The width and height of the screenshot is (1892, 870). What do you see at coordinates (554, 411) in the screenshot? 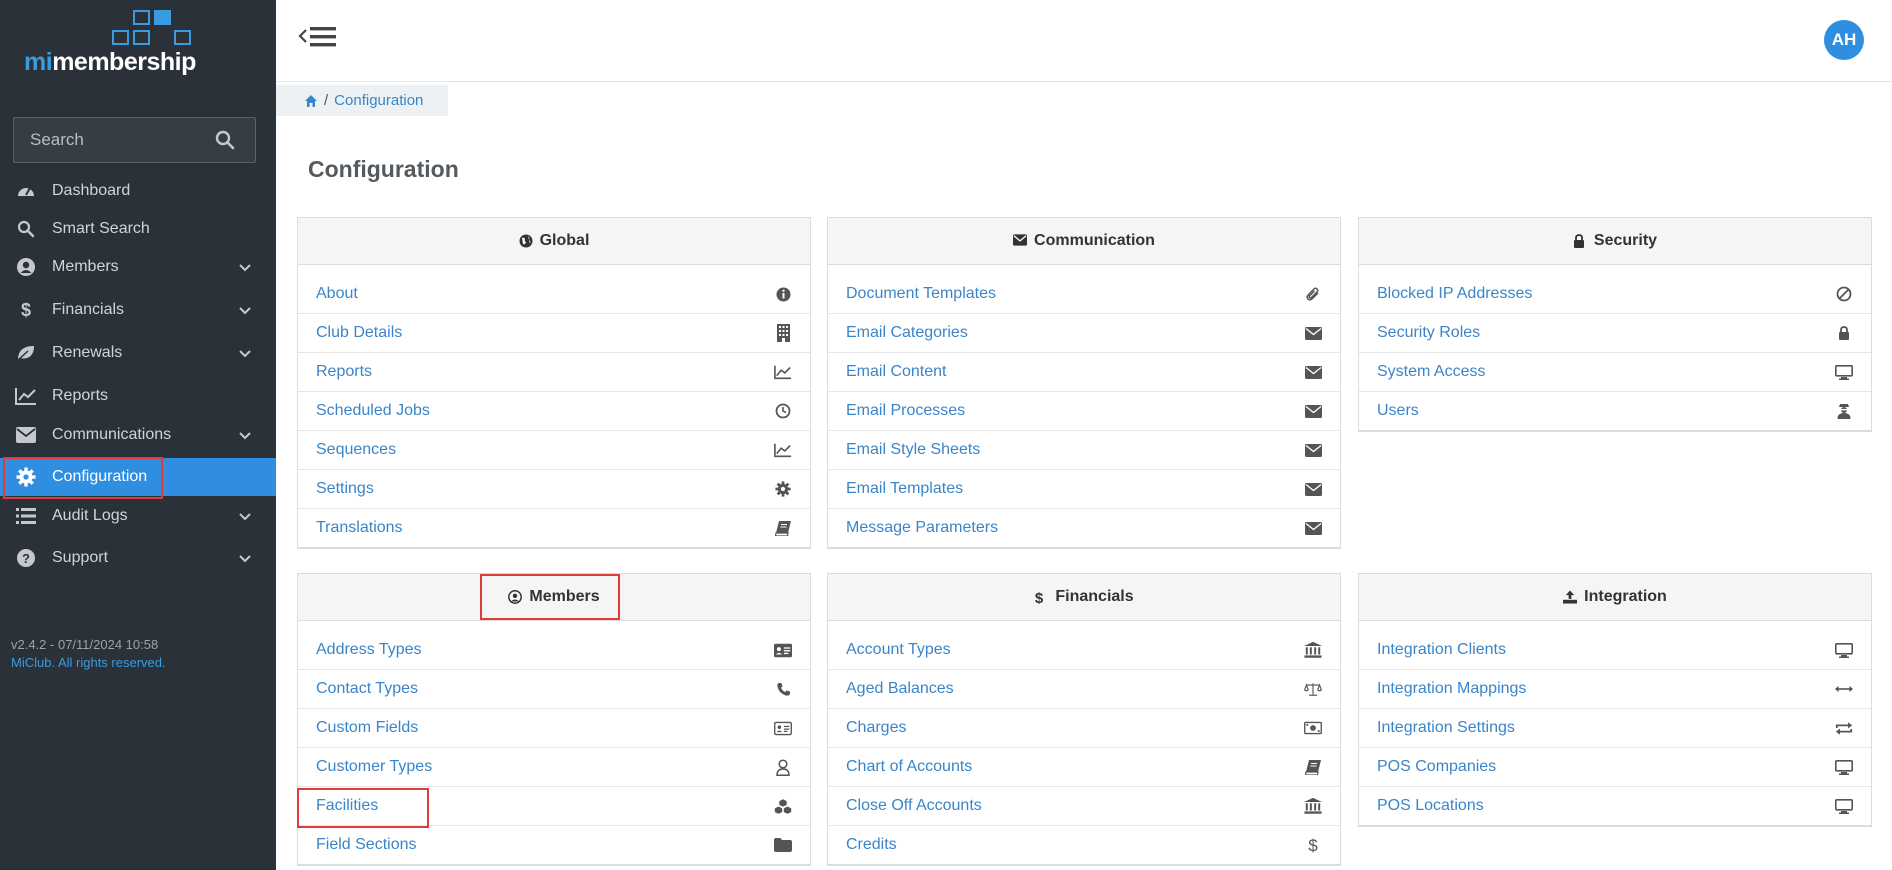
I see `config-link-scheduled-jobs: Scheduled Jobs` at bounding box center [554, 411].